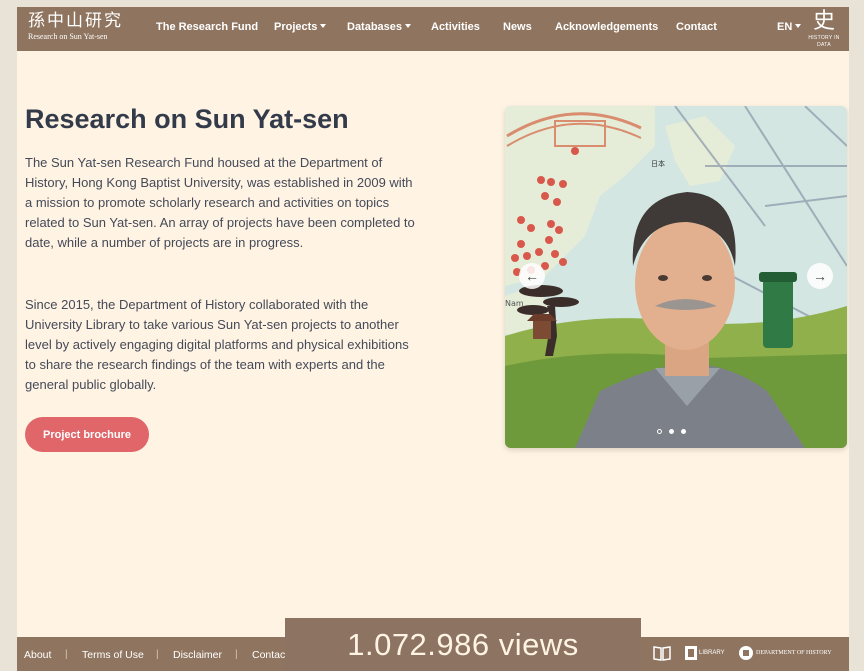 The image size is (864, 671). What do you see at coordinates (268, 655) in the screenshot?
I see `footer-link-contact: Contac` at bounding box center [268, 655].